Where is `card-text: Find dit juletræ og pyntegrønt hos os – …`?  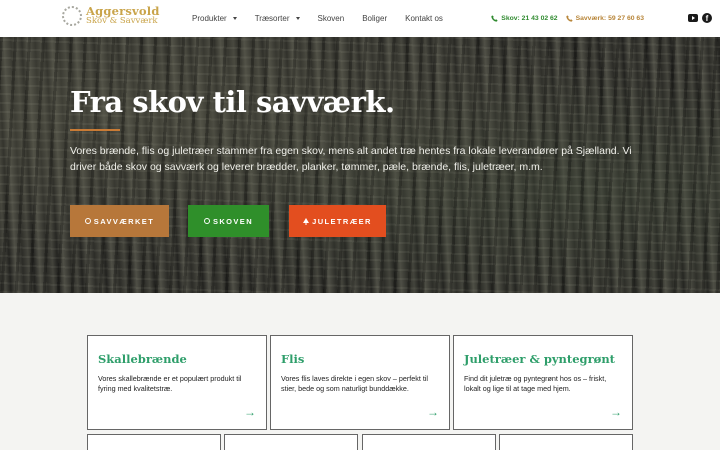 card-text: Find dit juletræ og pyntegrønt hos os – … is located at coordinates (535, 383).